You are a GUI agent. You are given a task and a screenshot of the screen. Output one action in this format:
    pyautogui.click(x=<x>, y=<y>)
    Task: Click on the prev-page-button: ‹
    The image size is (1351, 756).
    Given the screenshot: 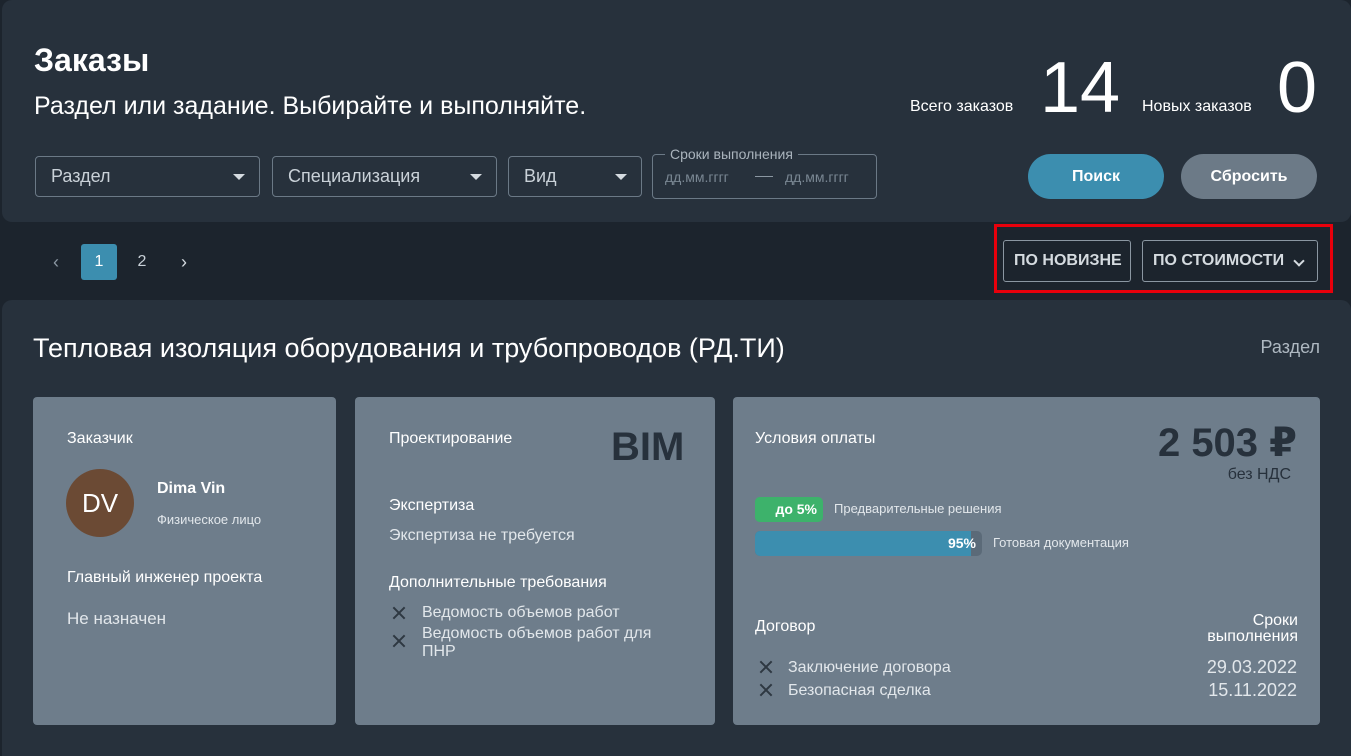 What is the action you would take?
    pyautogui.click(x=56, y=262)
    